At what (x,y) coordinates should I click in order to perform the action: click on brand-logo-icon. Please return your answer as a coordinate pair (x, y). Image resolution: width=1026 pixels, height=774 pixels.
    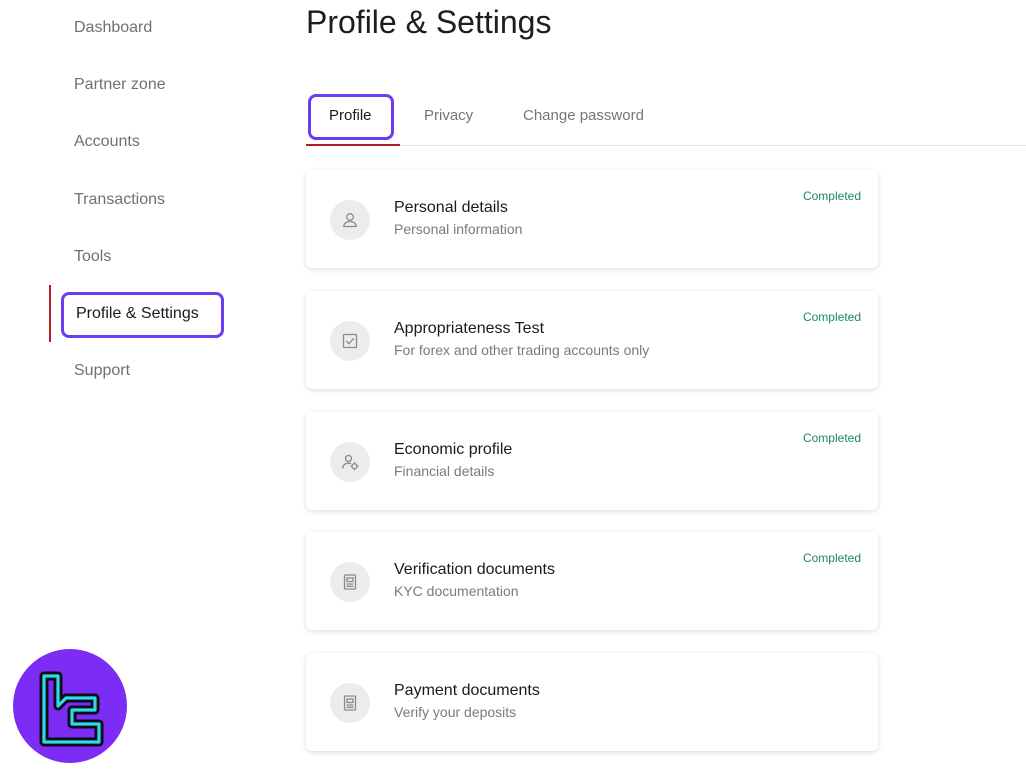
    Looking at the image, I should click on (70, 706).